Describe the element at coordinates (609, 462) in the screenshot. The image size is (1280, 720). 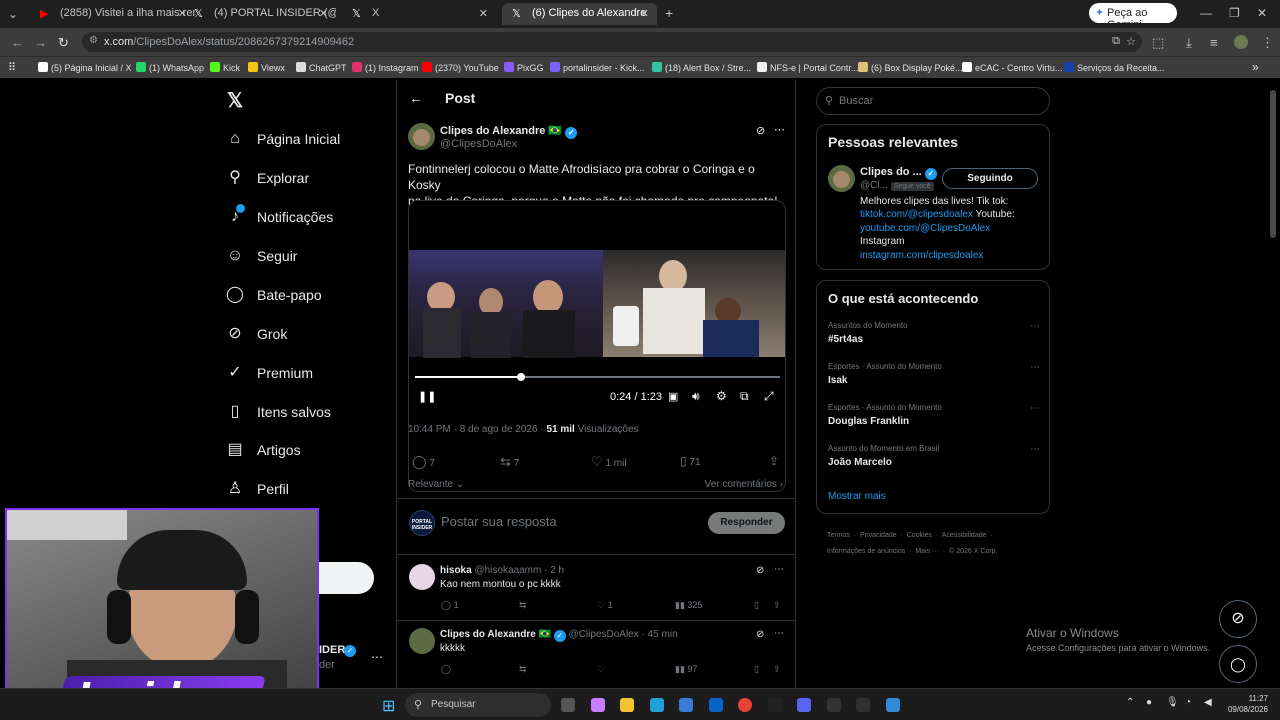
I see `like-action: ♡ 1 mil` at that location.